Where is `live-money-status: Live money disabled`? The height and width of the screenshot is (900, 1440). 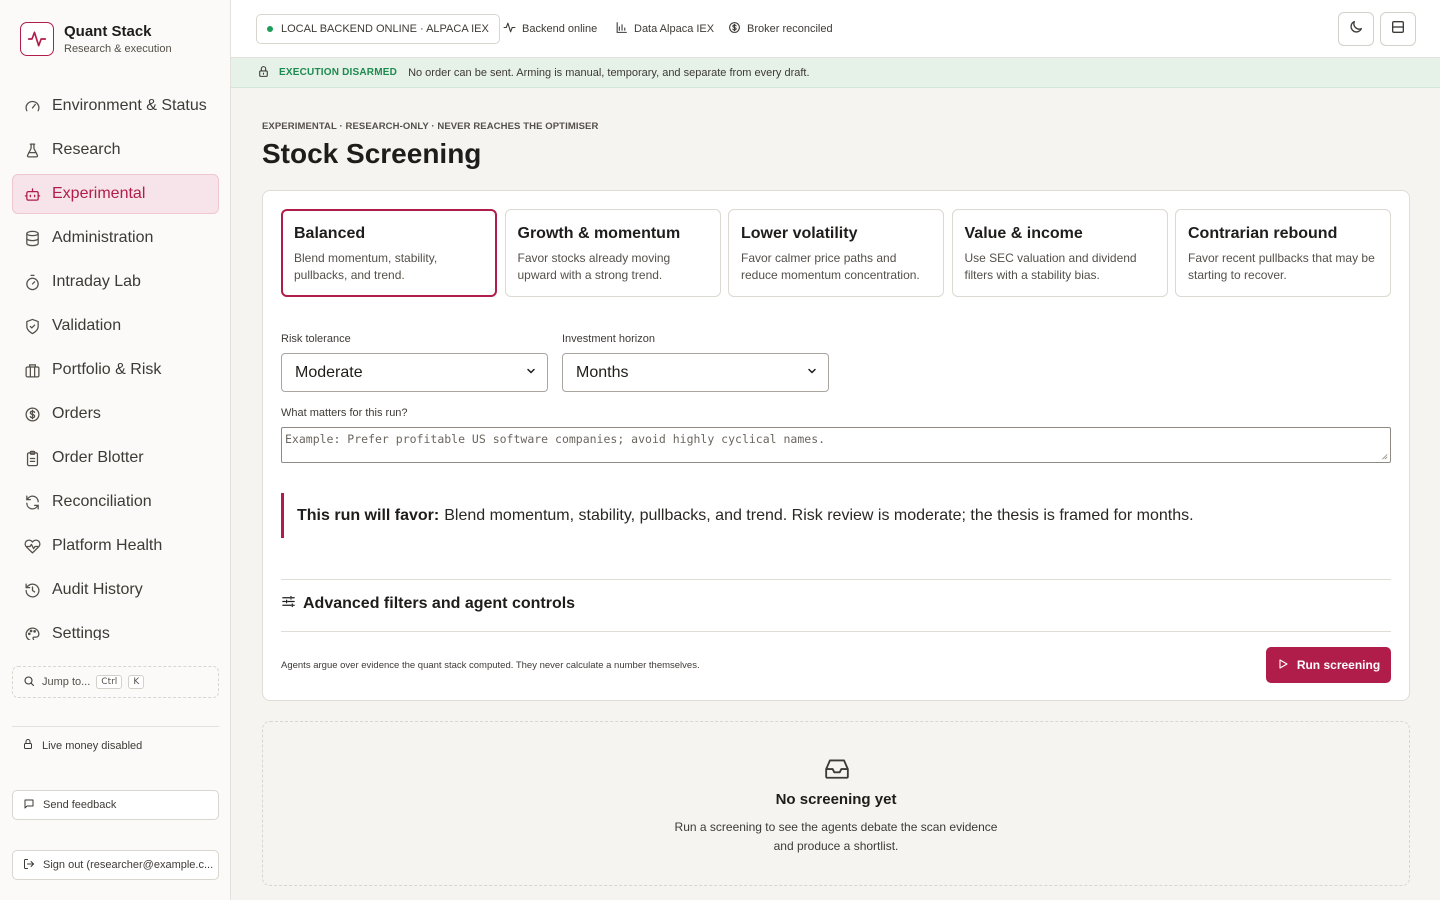 live-money-status: Live money disabled is located at coordinates (82, 745).